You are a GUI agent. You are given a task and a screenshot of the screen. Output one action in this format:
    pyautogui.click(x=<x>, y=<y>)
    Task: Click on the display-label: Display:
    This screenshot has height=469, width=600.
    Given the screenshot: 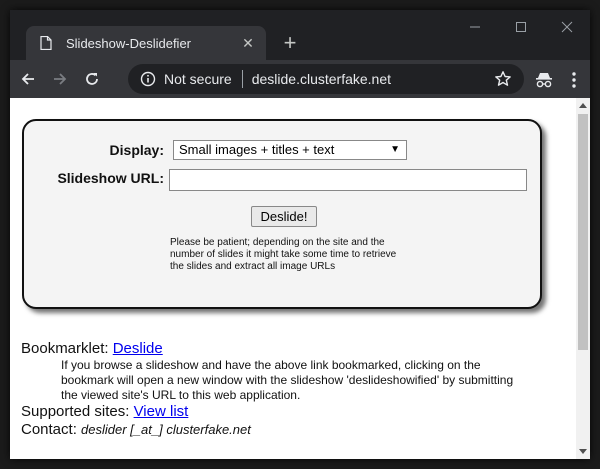 What is the action you would take?
    pyautogui.click(x=136, y=150)
    